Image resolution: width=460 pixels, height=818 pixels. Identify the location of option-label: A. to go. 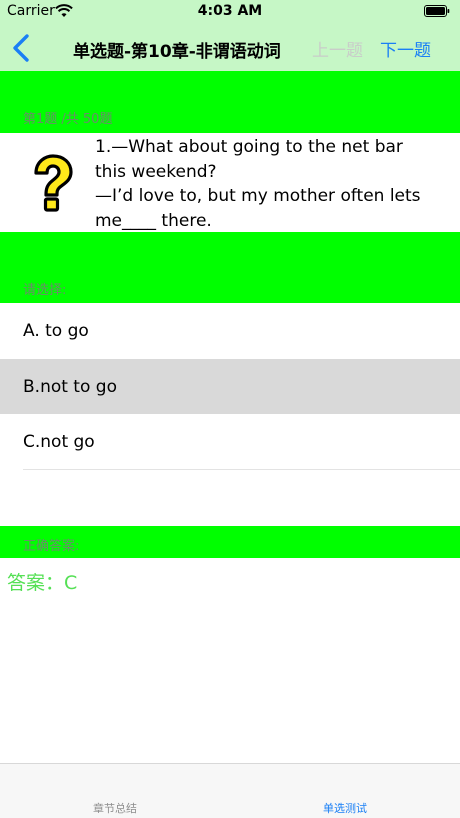
(56, 330).